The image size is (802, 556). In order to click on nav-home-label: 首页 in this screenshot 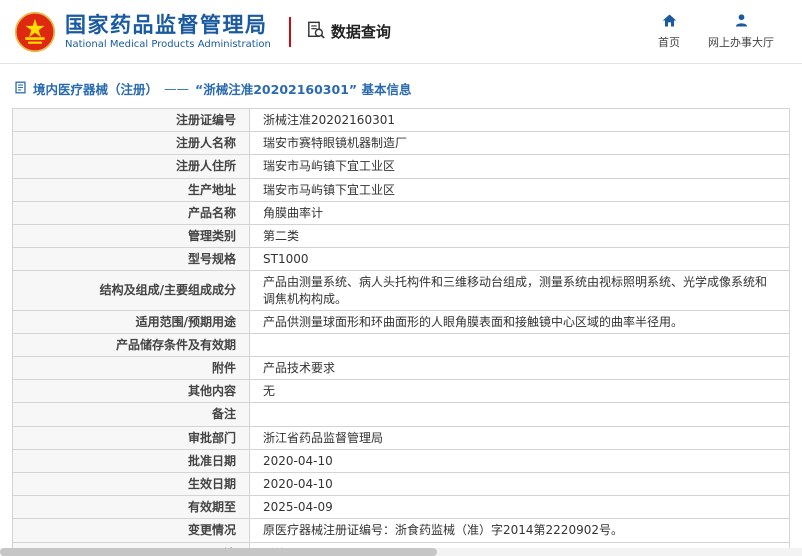, I will do `click(669, 42)`.